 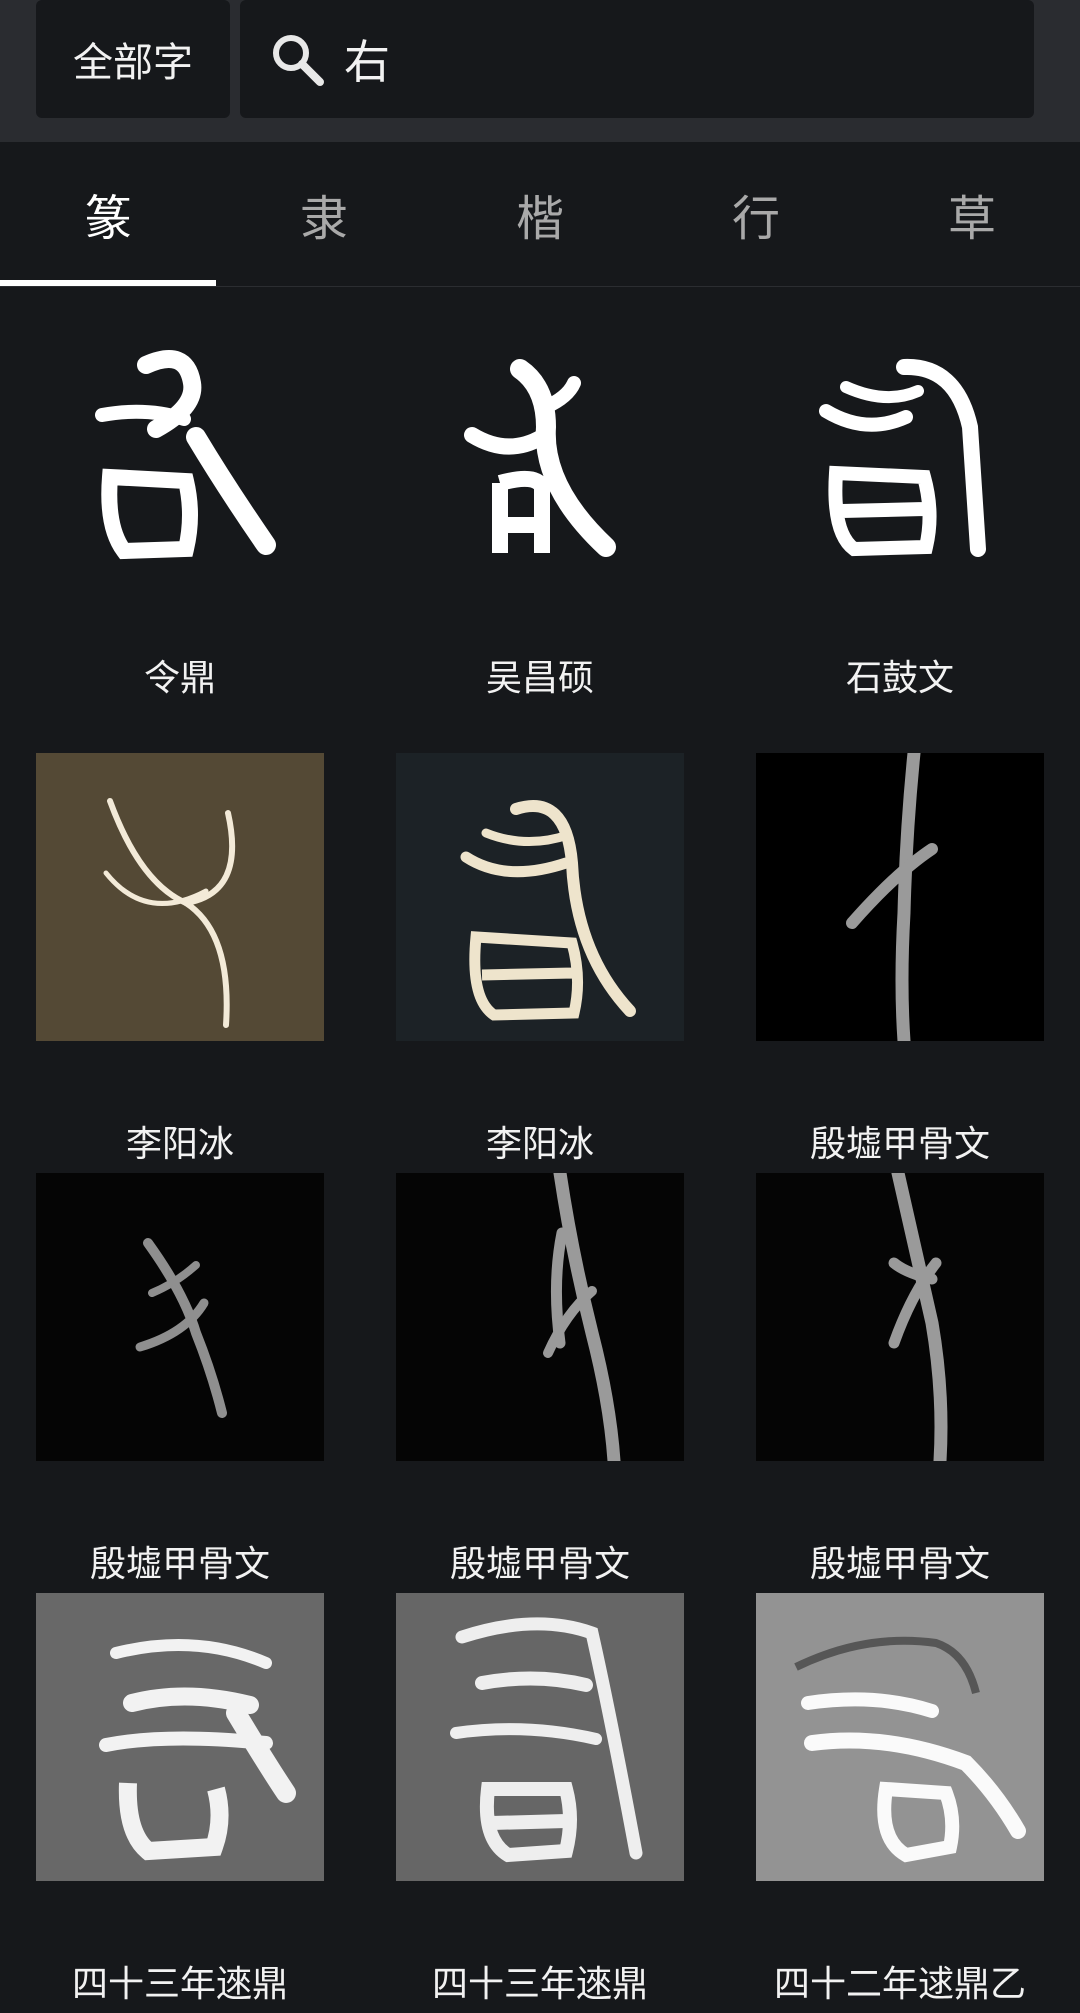 I want to click on result-card: 四十二年逑鼎乙, so click(x=900, y=1803).